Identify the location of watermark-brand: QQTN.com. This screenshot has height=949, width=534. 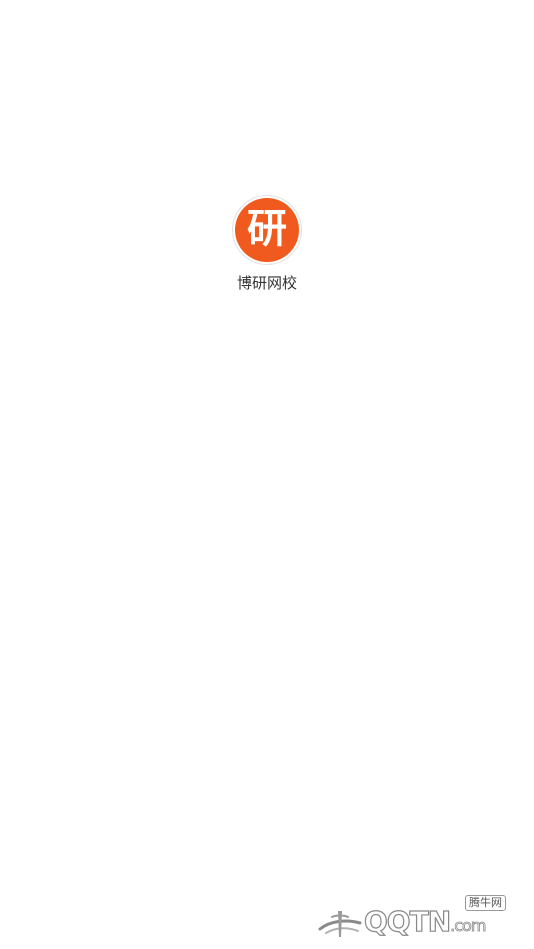
(425, 923).